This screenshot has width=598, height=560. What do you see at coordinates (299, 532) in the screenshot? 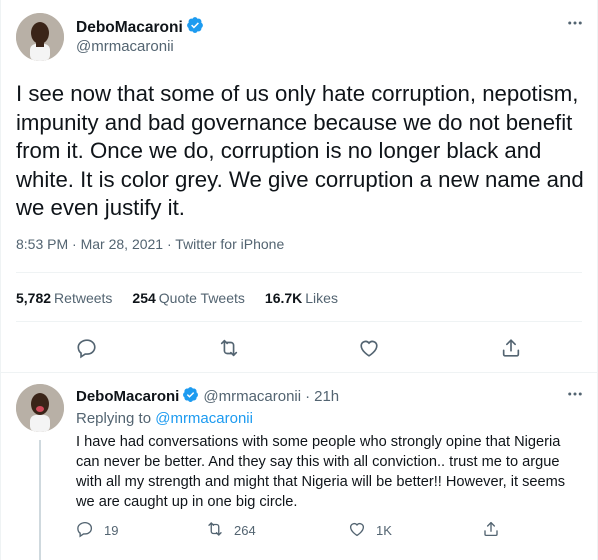
I see `reply-actions: 19 264 1K` at bounding box center [299, 532].